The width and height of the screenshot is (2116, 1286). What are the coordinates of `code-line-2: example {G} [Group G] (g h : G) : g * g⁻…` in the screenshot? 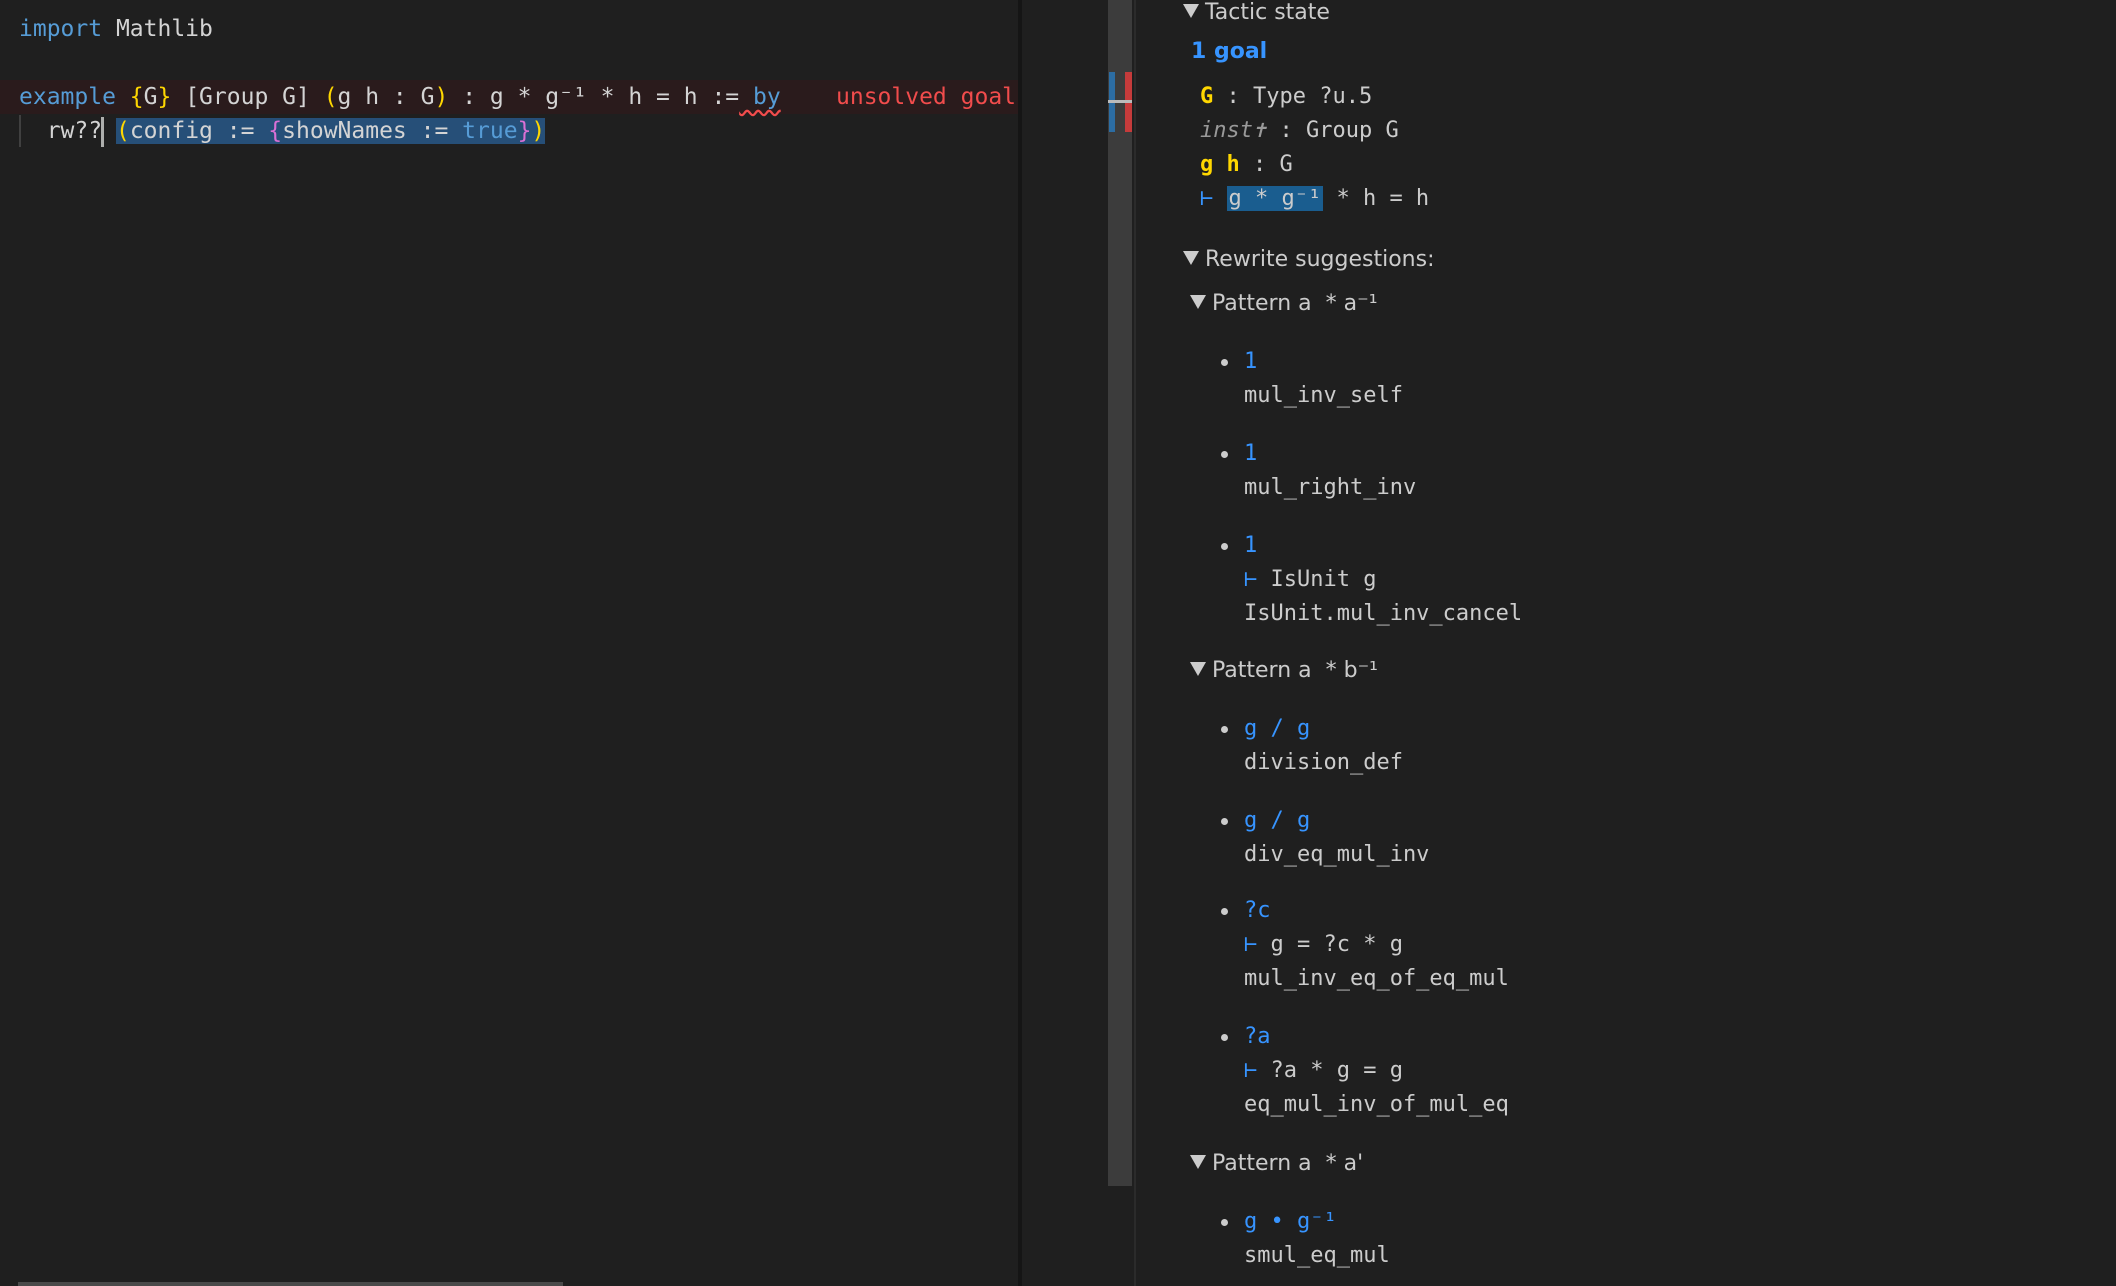 It's located at (510, 97).